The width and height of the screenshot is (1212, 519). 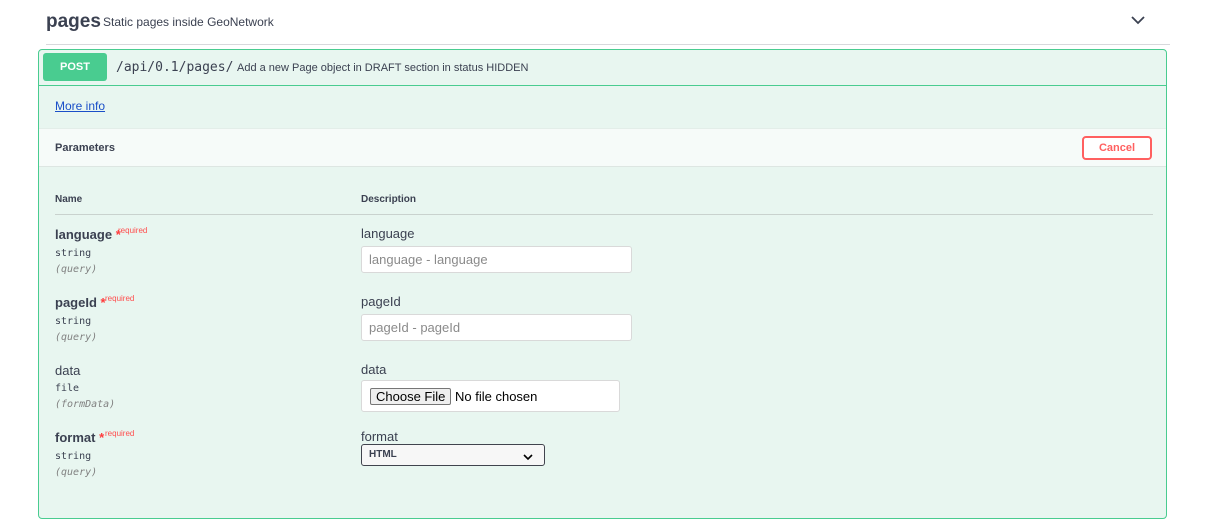 I want to click on param-name-language: language *, so click(x=88, y=234).